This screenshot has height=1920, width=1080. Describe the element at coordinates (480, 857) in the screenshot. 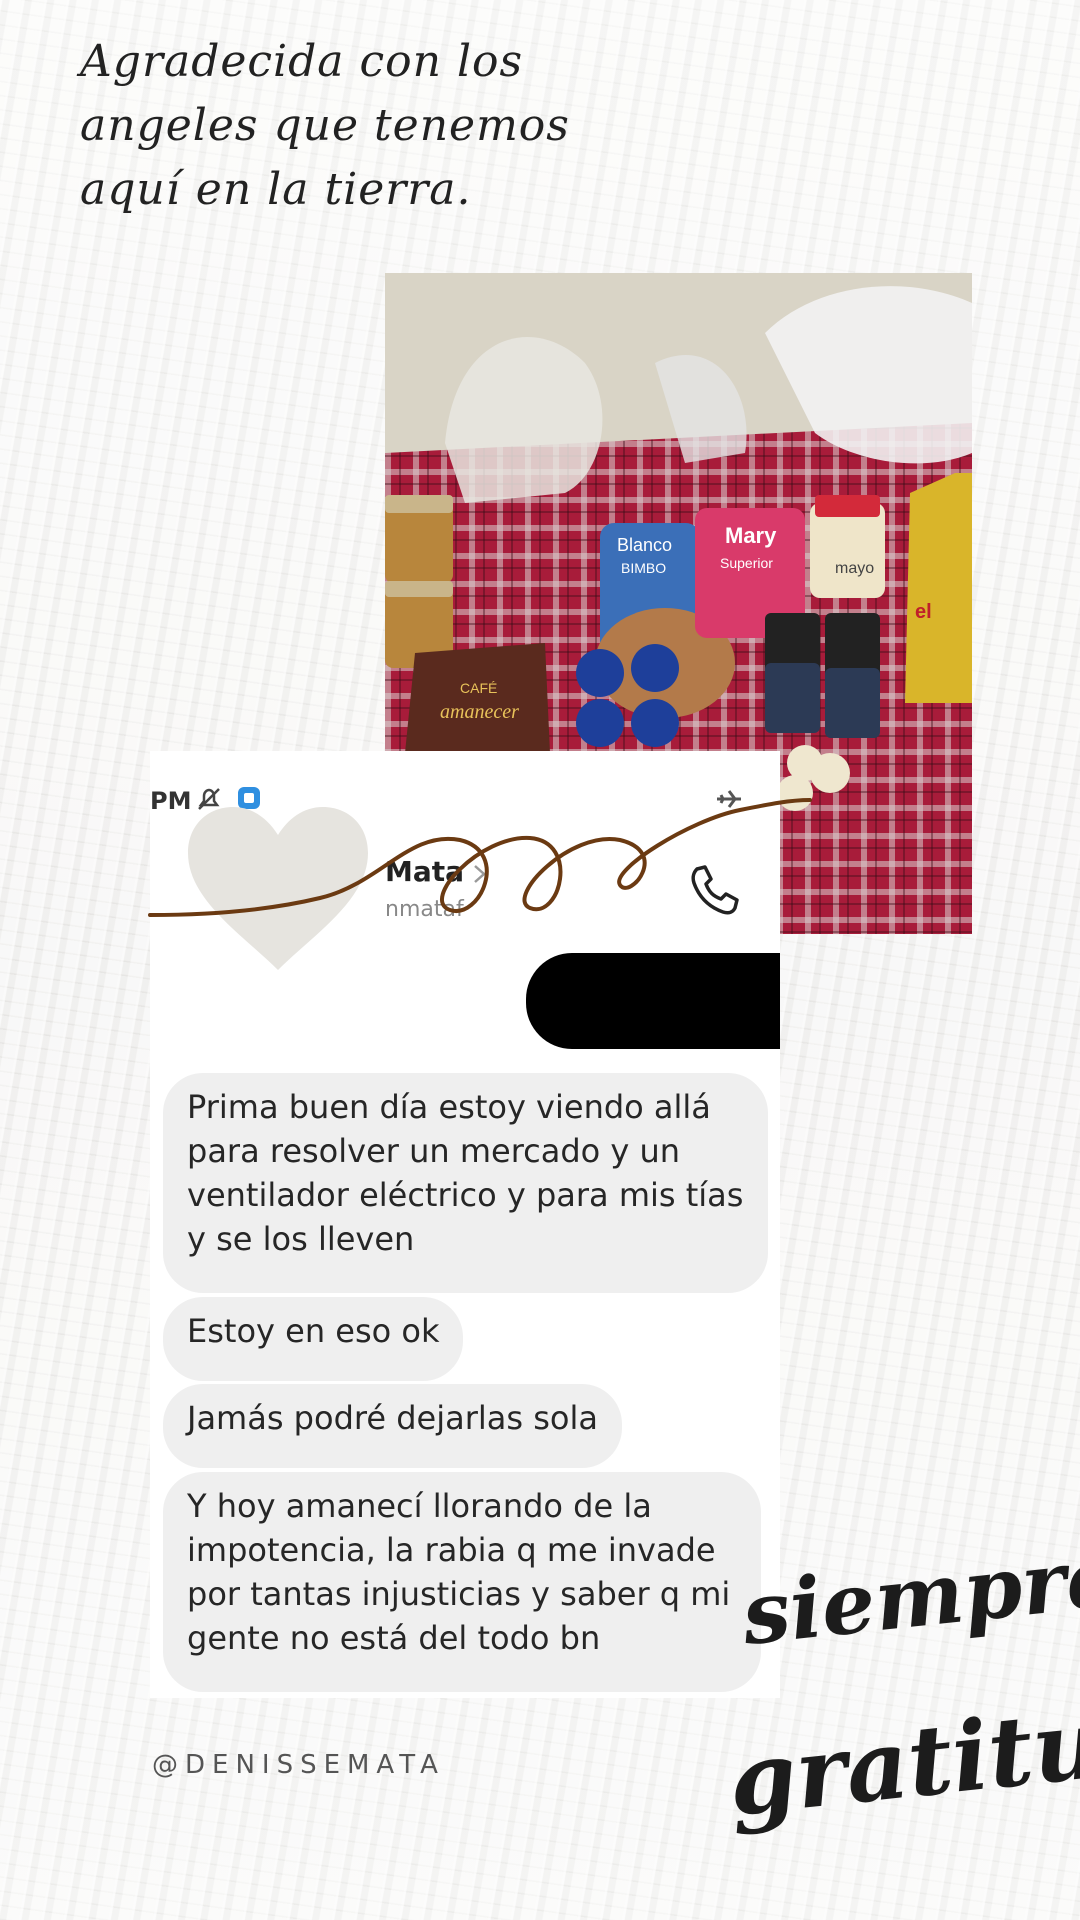

I see `squiggle-doodle` at that location.